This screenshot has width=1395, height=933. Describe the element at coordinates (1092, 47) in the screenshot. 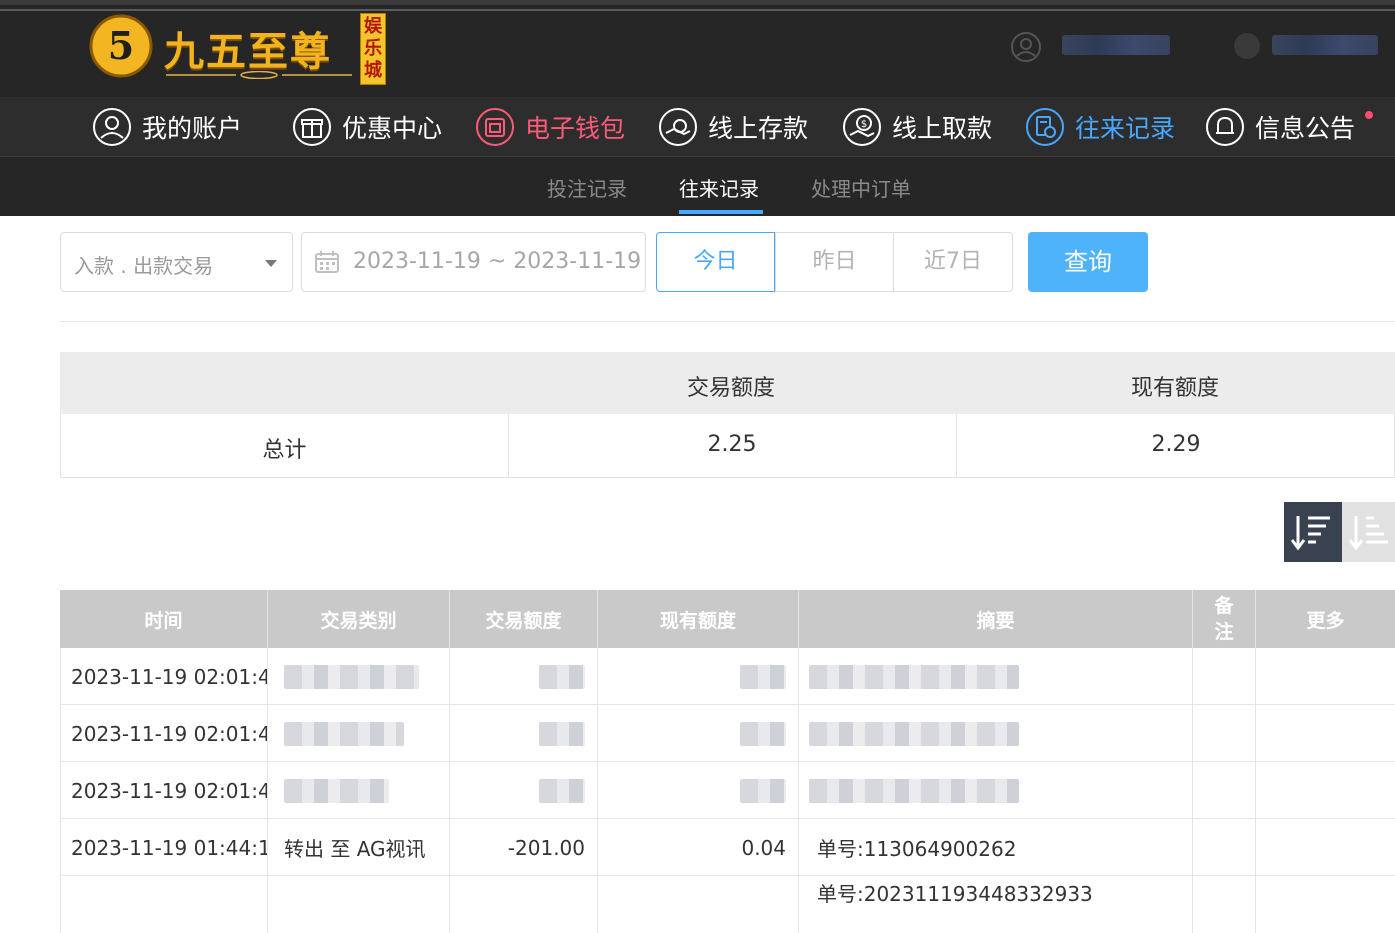

I see `account-username-area` at that location.